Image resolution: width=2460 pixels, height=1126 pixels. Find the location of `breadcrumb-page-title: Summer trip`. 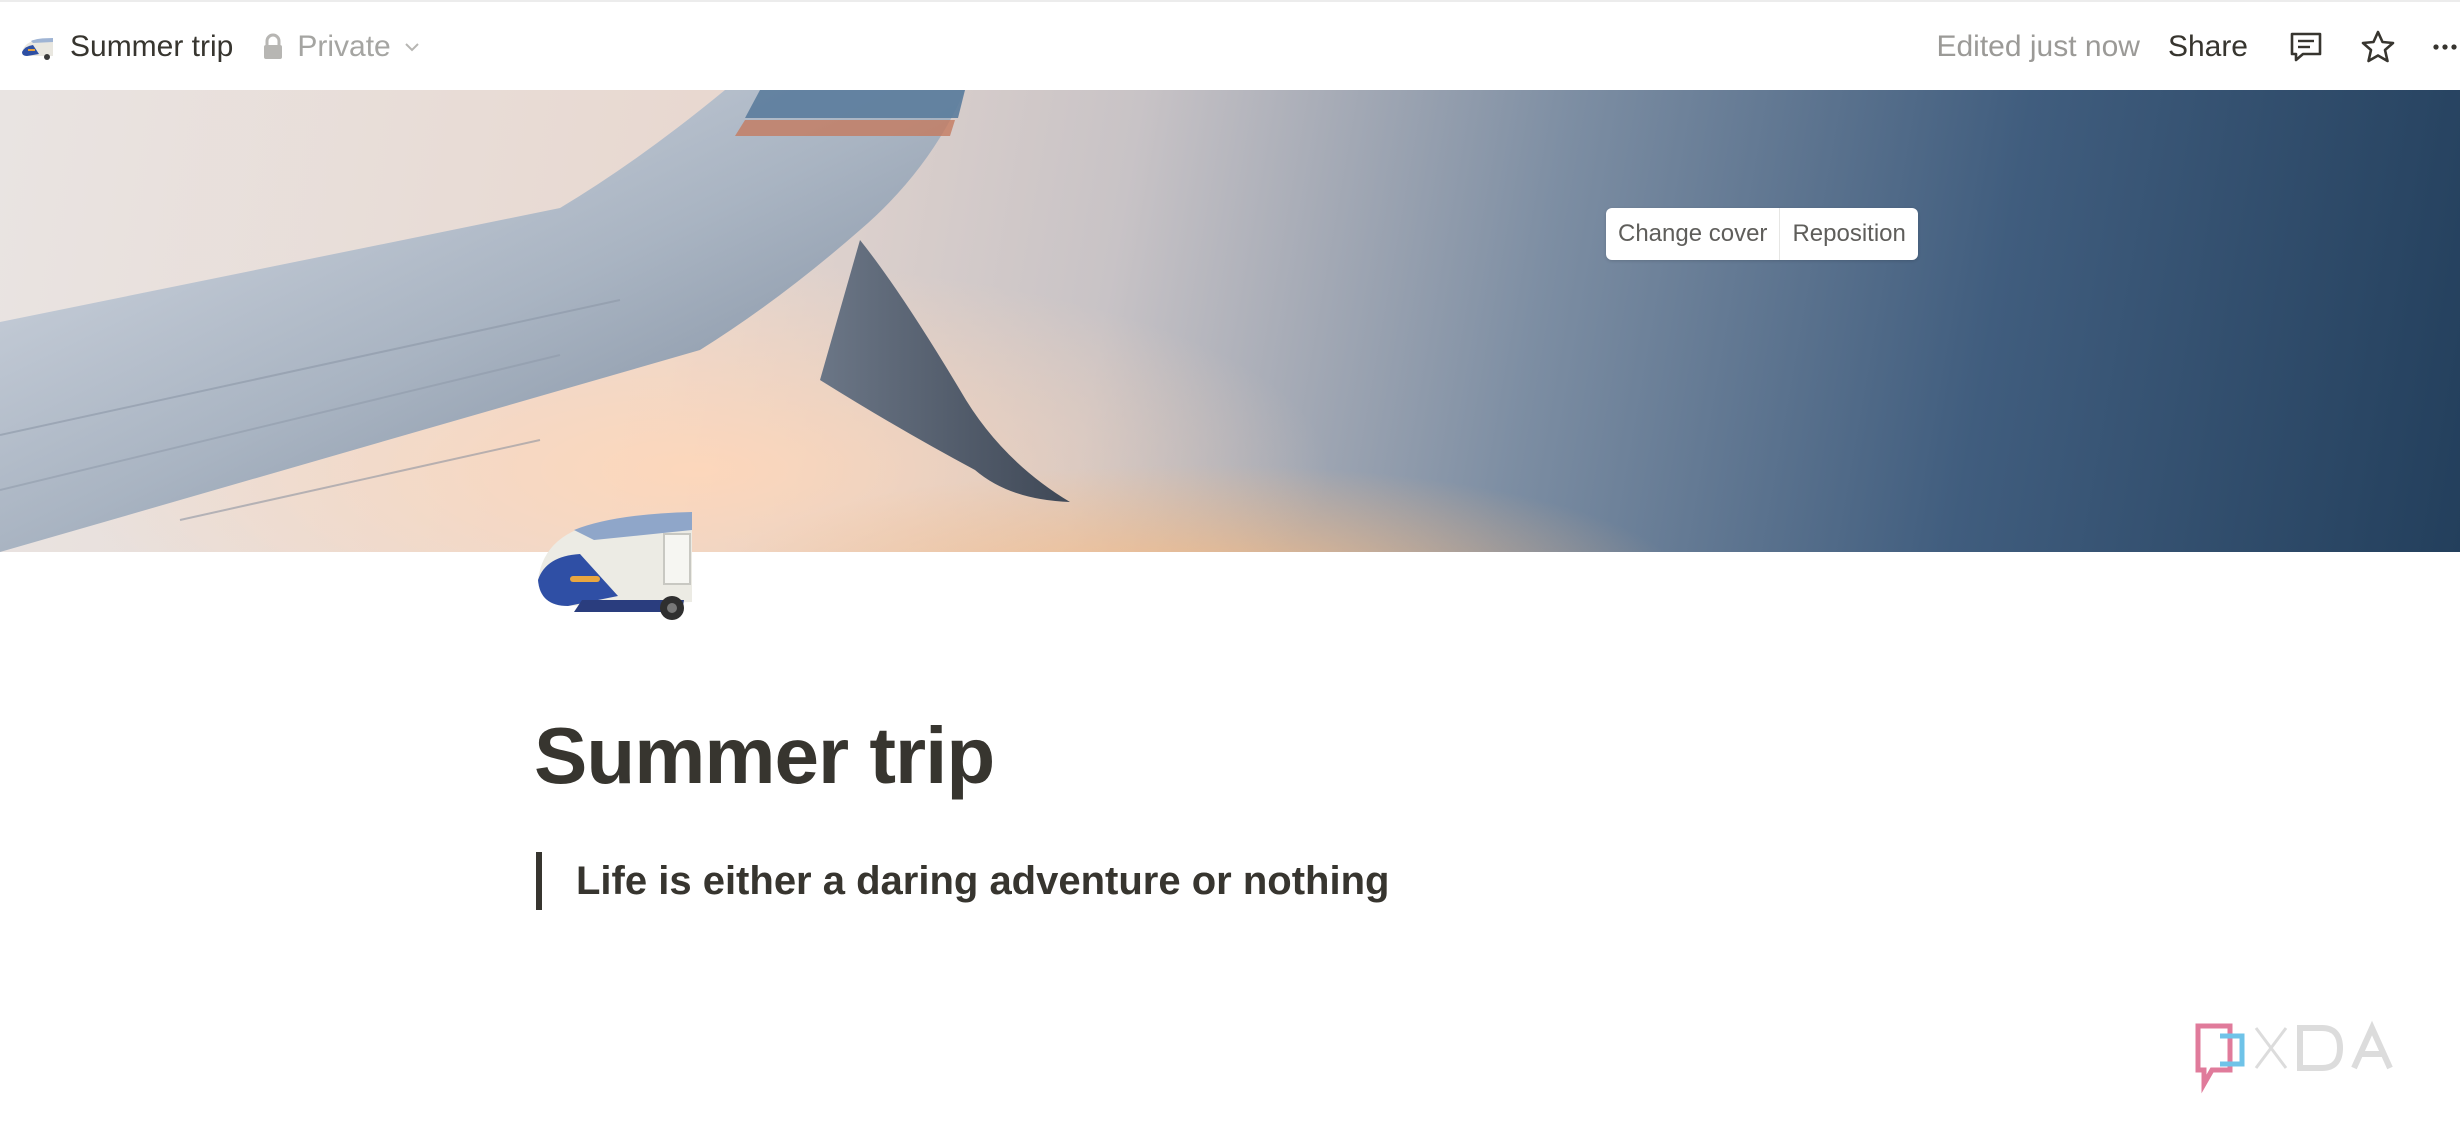

breadcrumb-page-title: Summer trip is located at coordinates (151, 47).